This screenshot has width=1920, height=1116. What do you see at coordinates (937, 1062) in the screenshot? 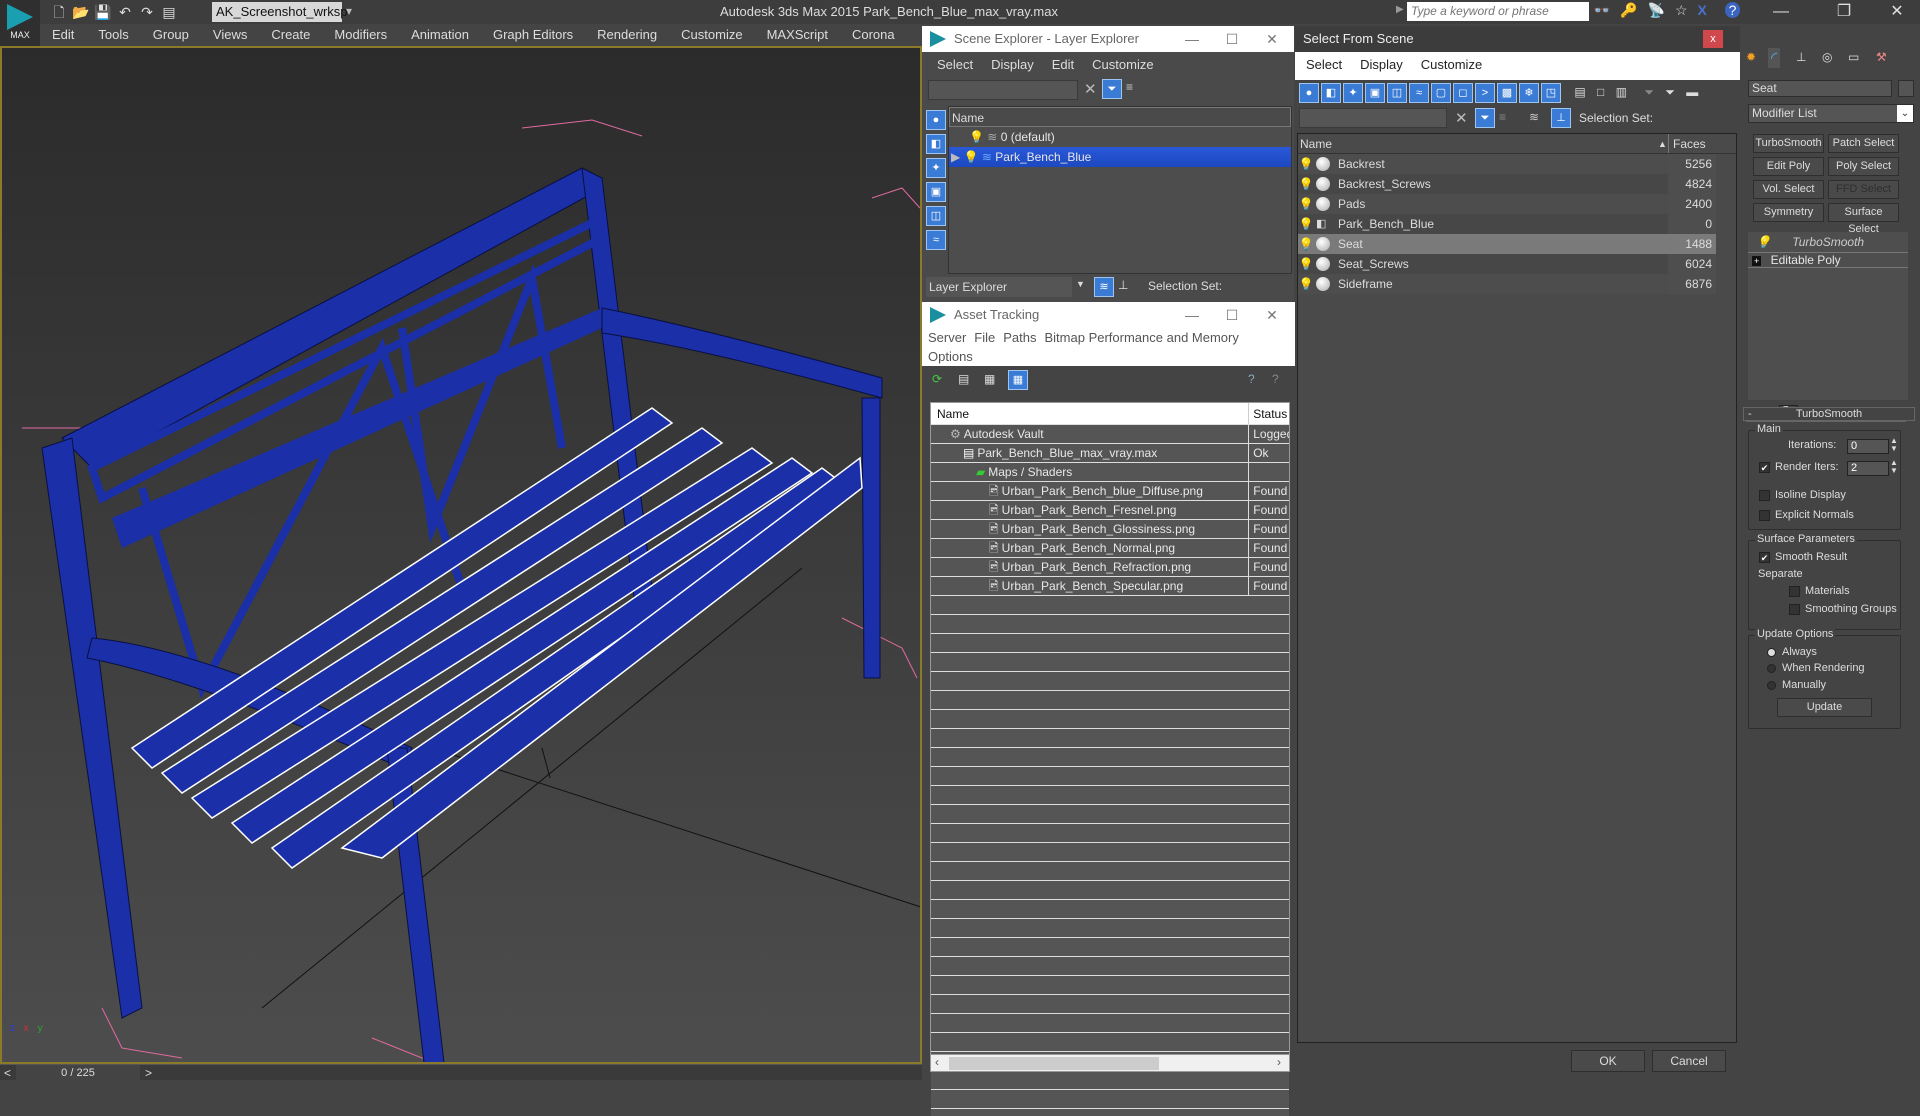
I see `scroll-left-icon: ‹` at bounding box center [937, 1062].